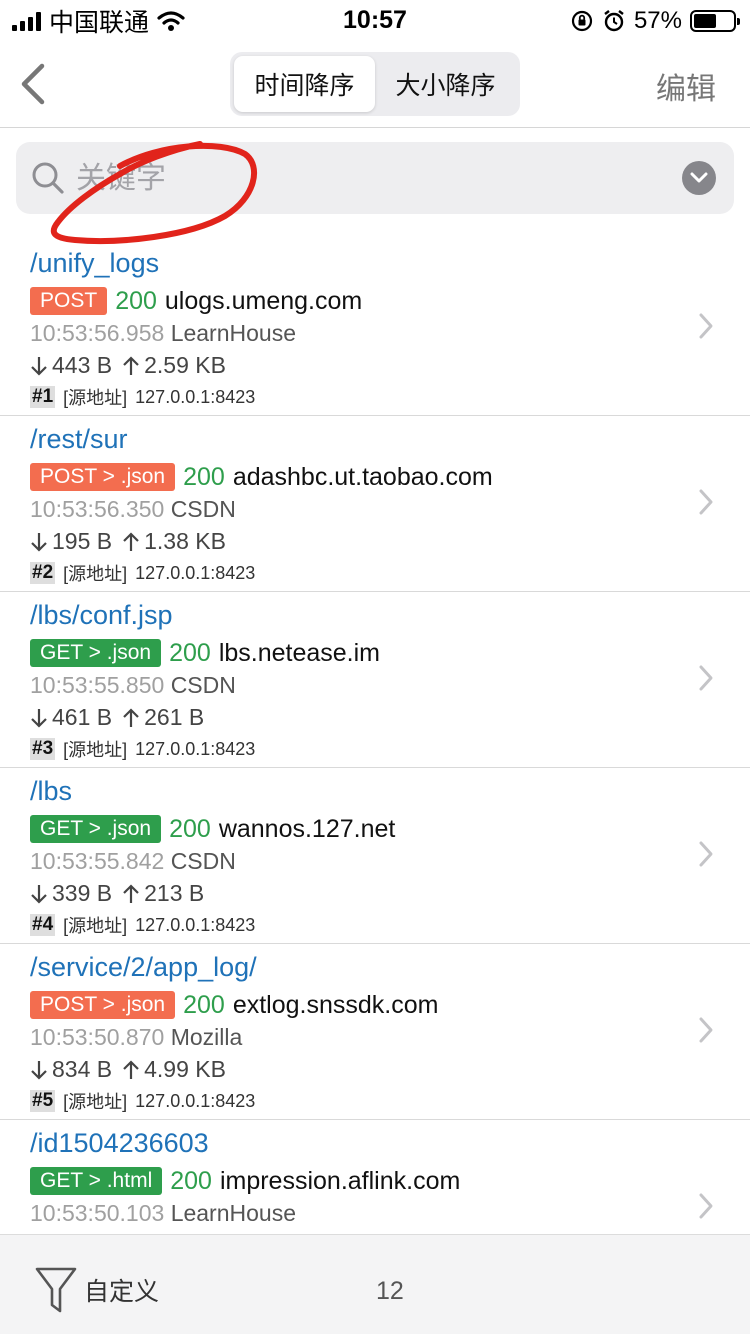 Image resolution: width=750 pixels, height=1334 pixels. Describe the element at coordinates (95, 263) in the screenshot. I see `request-path: /unify_logs` at that location.